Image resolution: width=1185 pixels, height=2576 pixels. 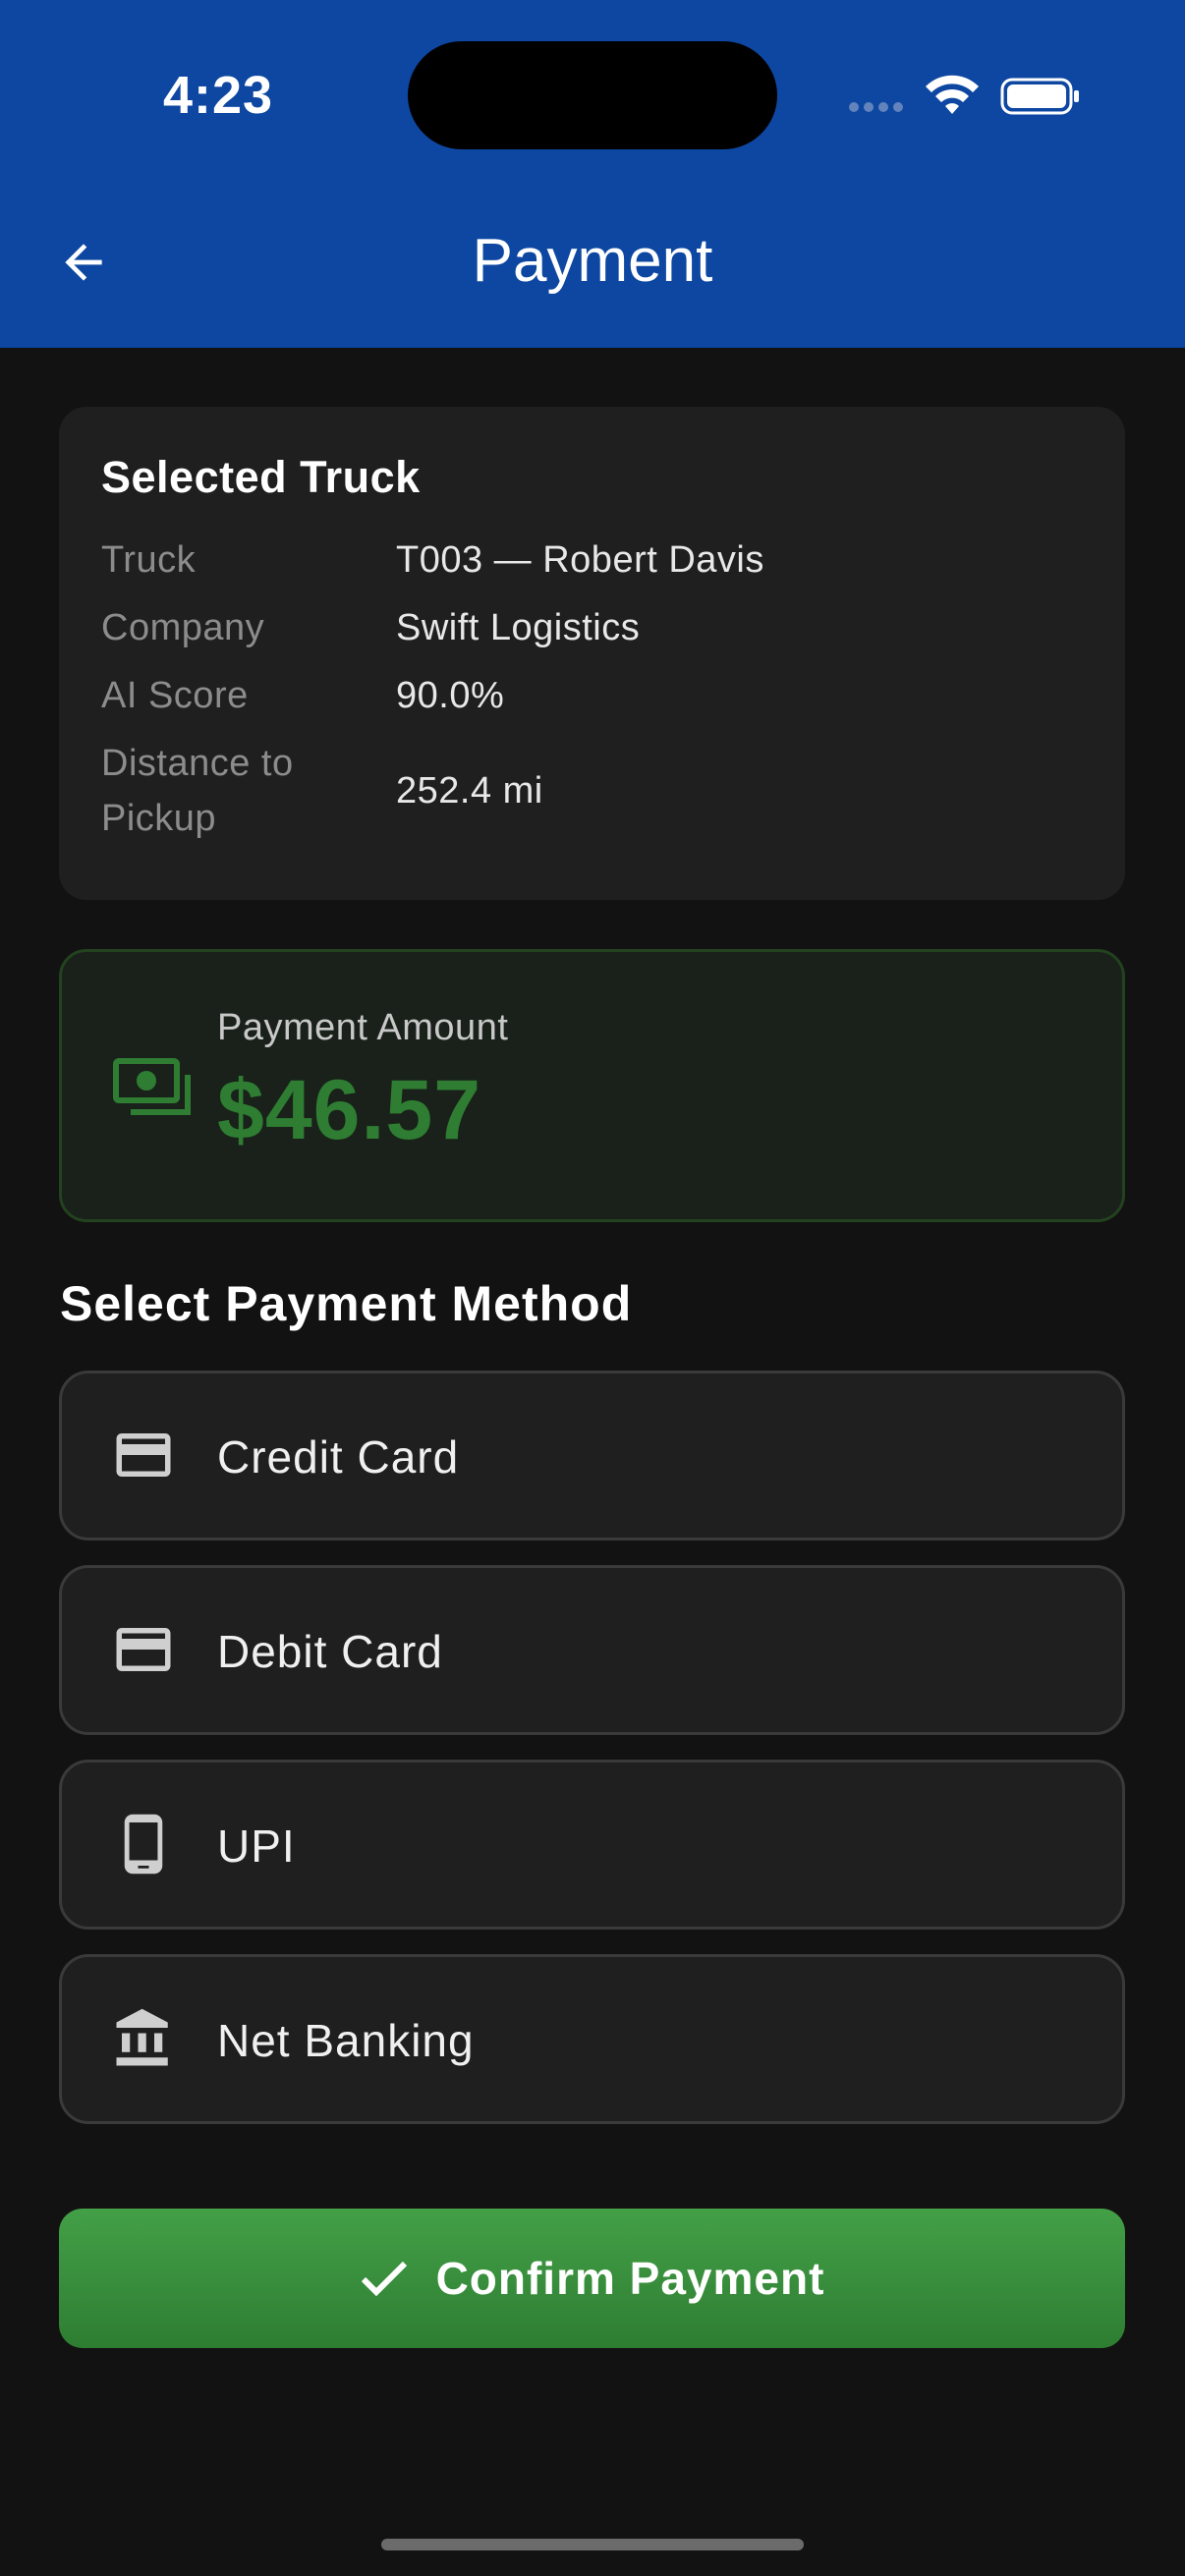 I want to click on method-debit-card: Debit Card, so click(x=592, y=1650).